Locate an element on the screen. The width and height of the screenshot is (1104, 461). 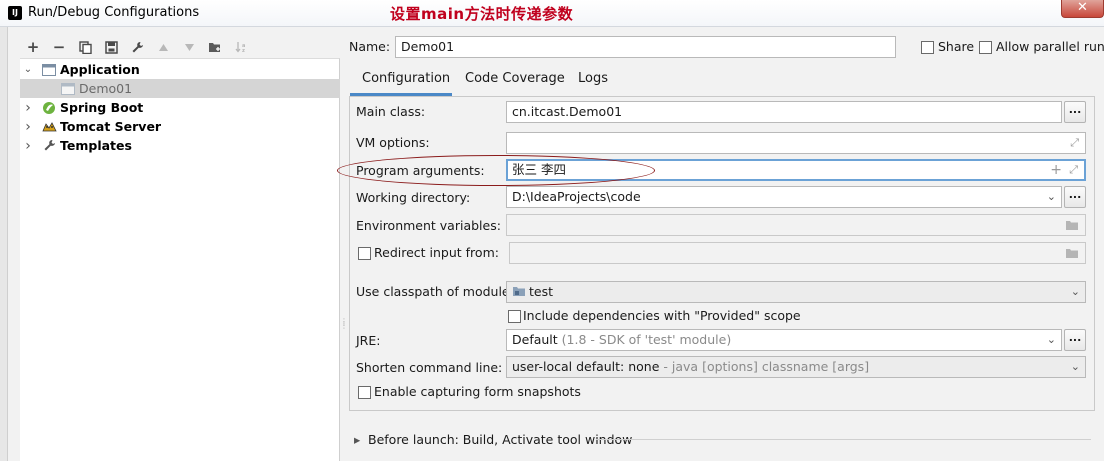
jre-value: Default is located at coordinates (535, 339).